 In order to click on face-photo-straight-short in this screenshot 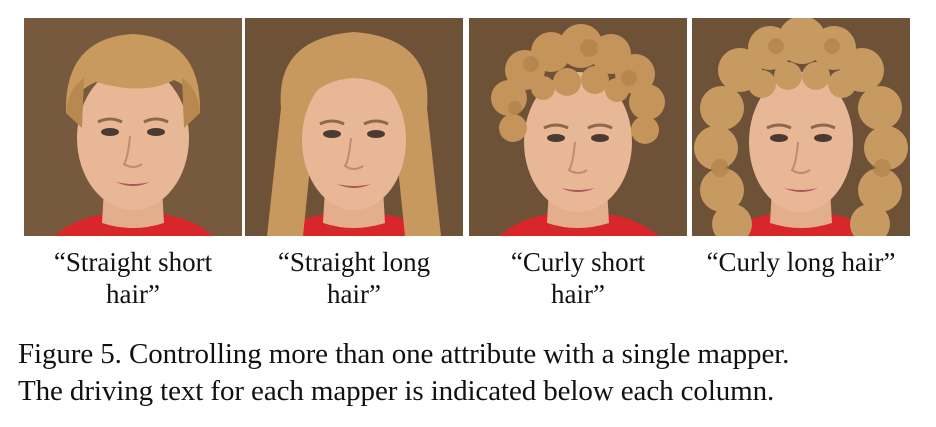, I will do `click(133, 127)`.